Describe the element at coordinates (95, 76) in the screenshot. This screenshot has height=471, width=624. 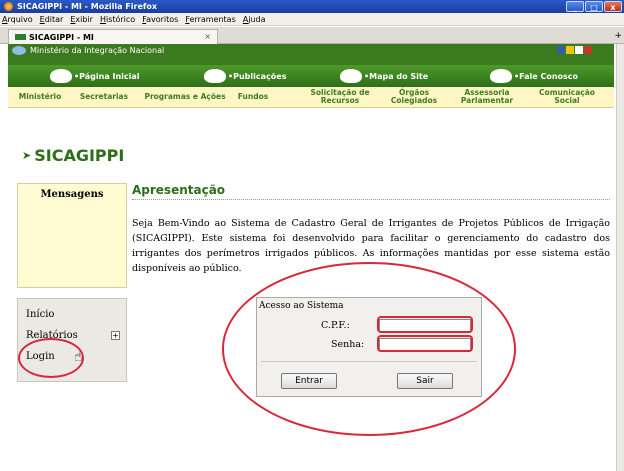
I see `nav-home: •Página Inicial` at that location.